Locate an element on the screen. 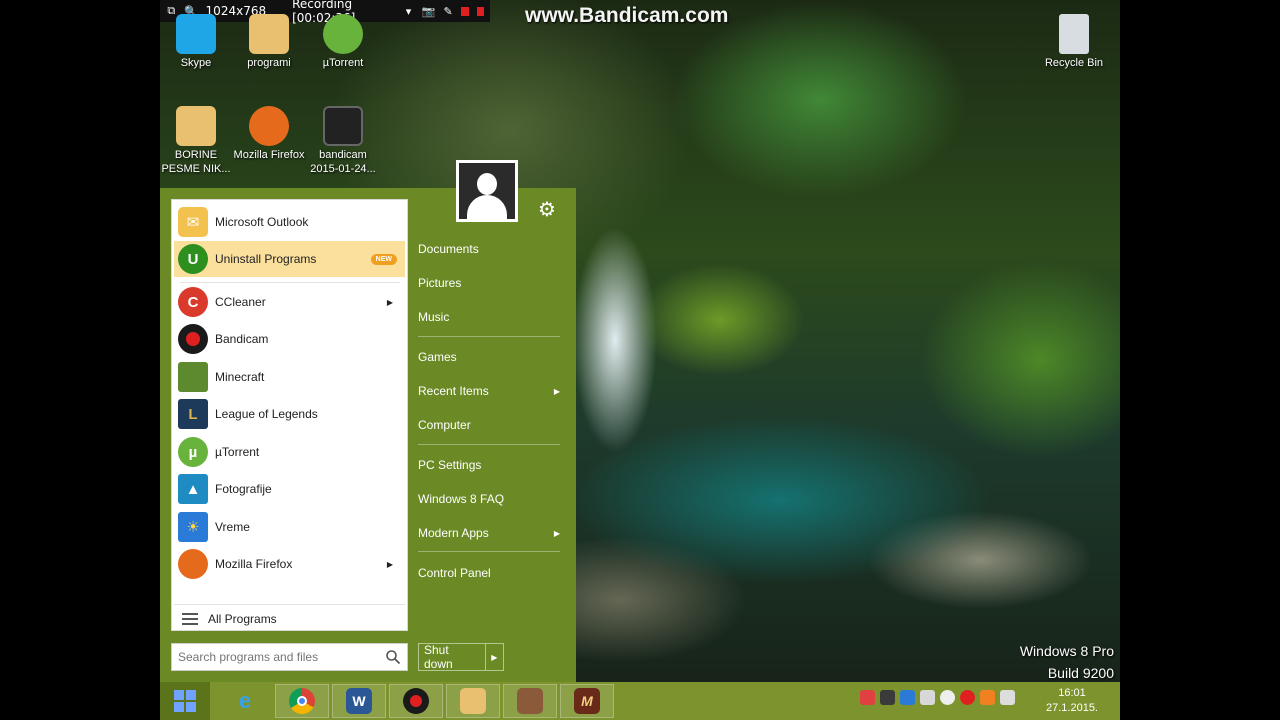 This screenshot has height=720, width=1280. start-button is located at coordinates (185, 701).